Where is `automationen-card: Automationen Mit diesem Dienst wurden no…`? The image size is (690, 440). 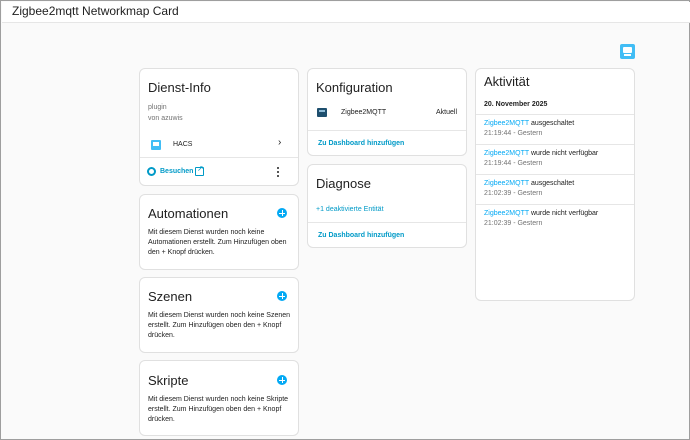
automationen-card: Automationen Mit diesem Dienst wurden no… is located at coordinates (219, 232).